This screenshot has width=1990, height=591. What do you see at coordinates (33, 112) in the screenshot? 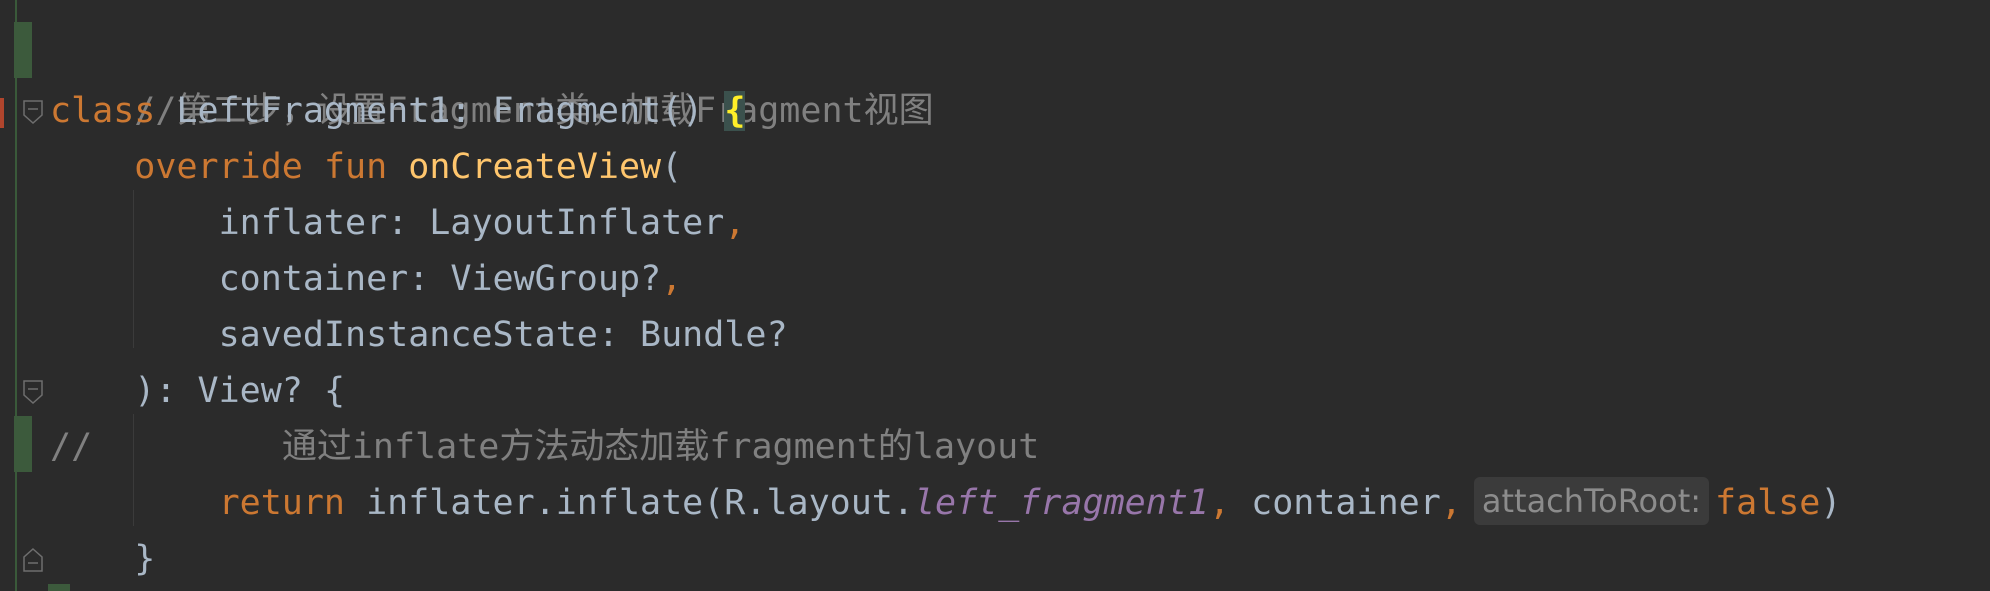
I see `fold-open-icon` at bounding box center [33, 112].